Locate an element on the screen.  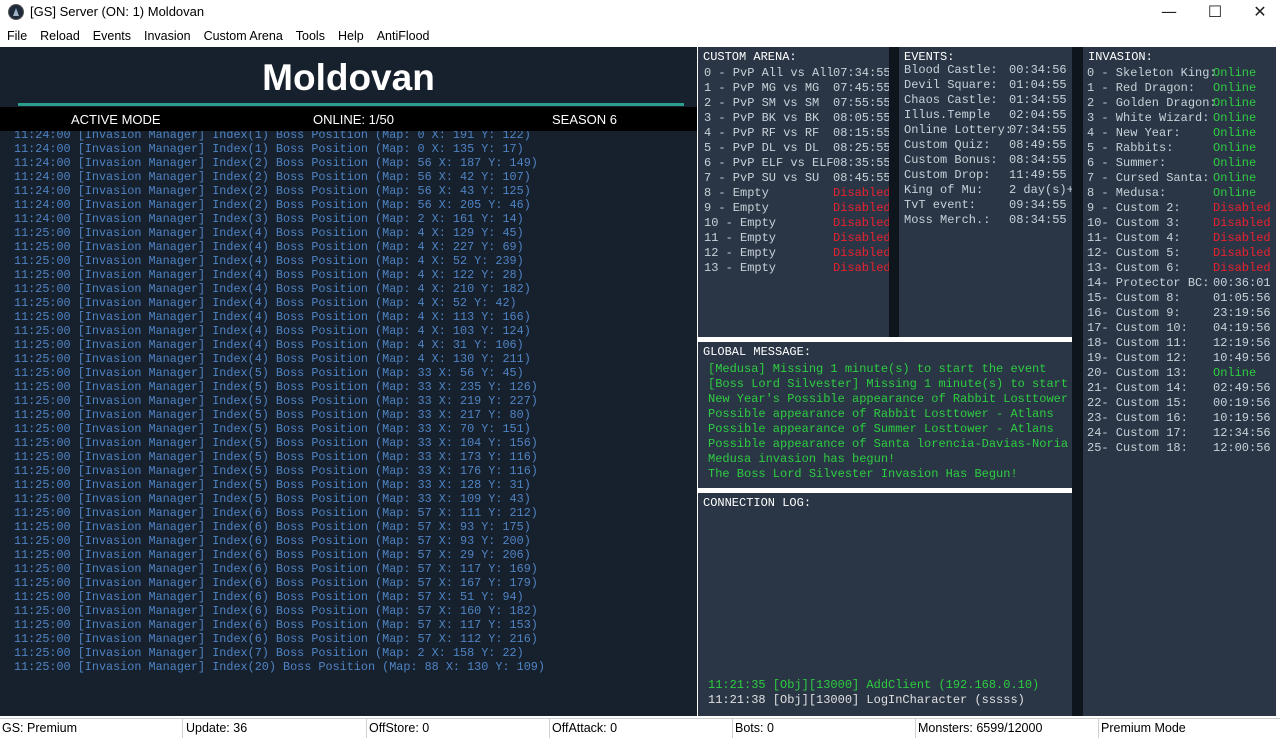
status-offattack: OffAttack: 0 is located at coordinates (641, 728).